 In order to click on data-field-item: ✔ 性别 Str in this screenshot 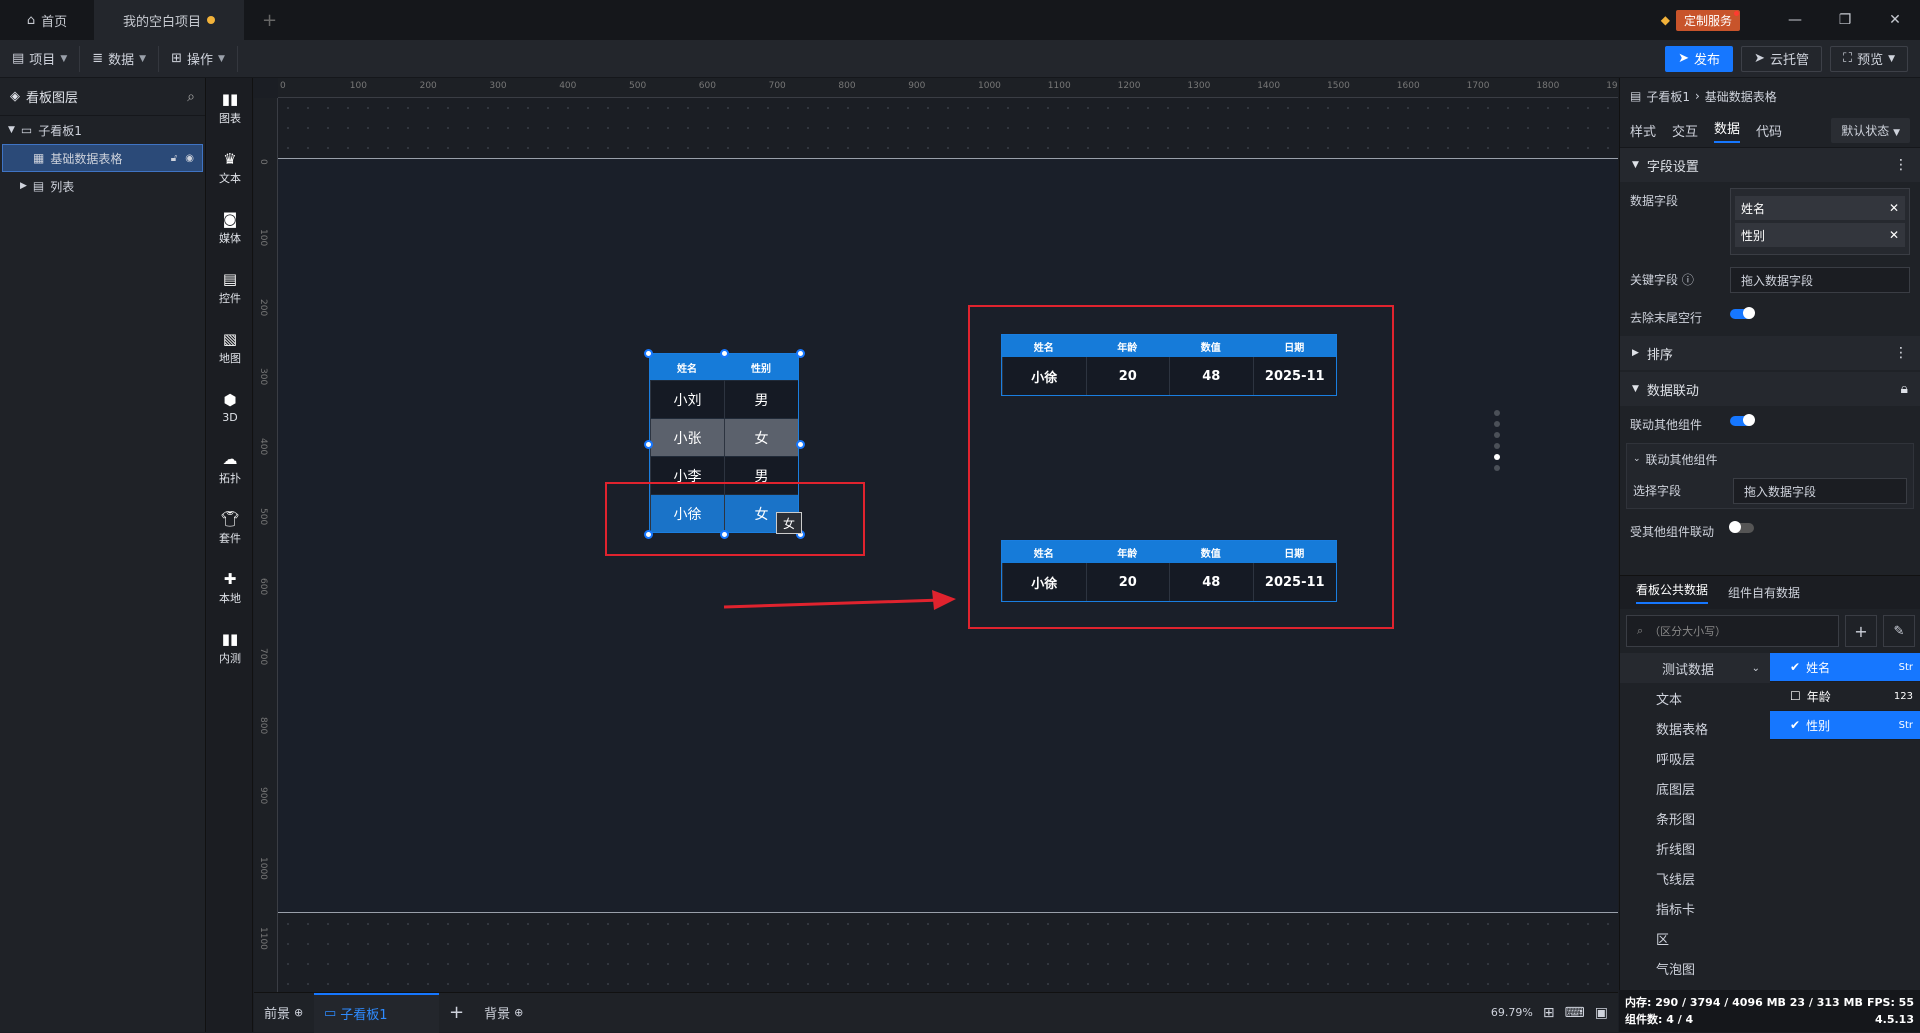, I will do `click(1845, 725)`.